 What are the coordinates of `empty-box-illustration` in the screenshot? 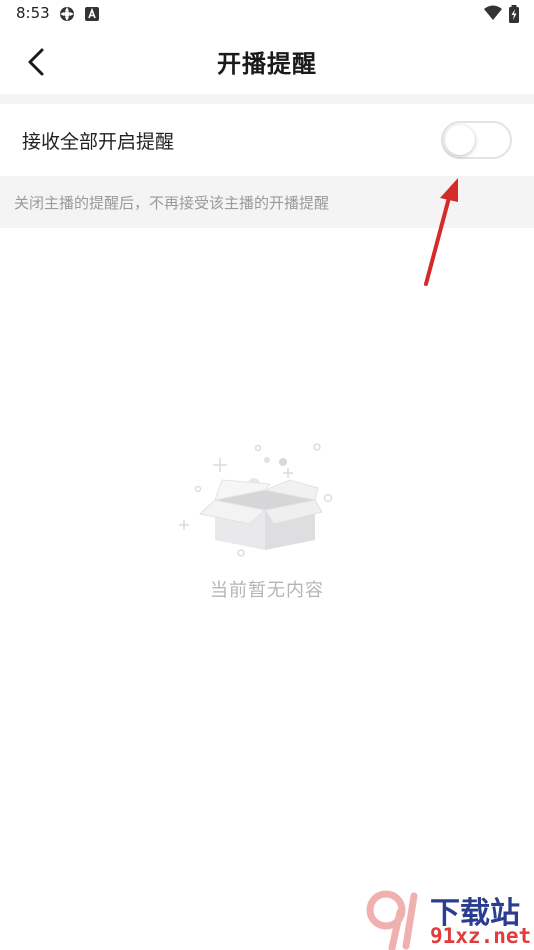 It's located at (256, 500).